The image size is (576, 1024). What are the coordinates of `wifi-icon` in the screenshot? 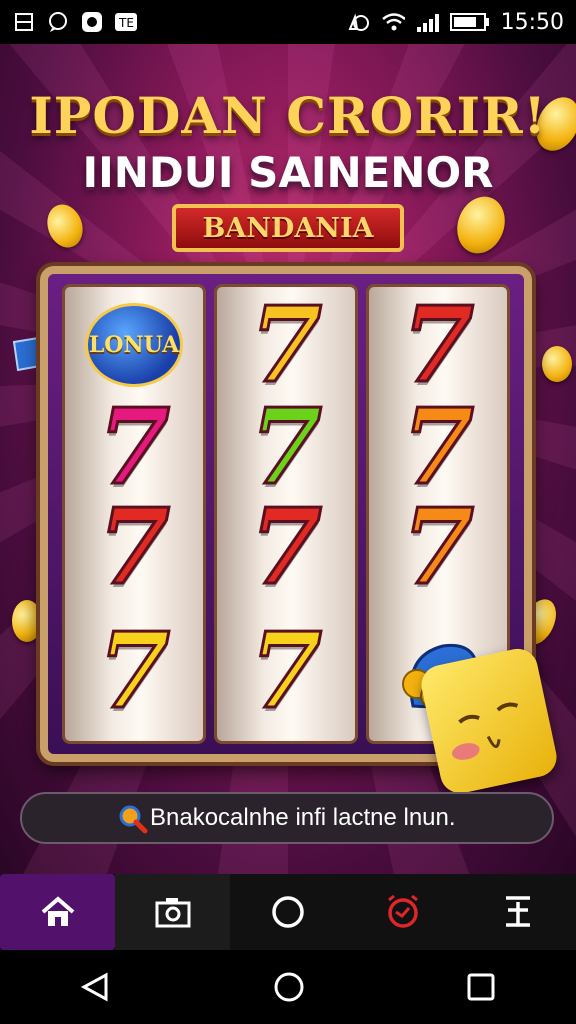 It's located at (393, 22).